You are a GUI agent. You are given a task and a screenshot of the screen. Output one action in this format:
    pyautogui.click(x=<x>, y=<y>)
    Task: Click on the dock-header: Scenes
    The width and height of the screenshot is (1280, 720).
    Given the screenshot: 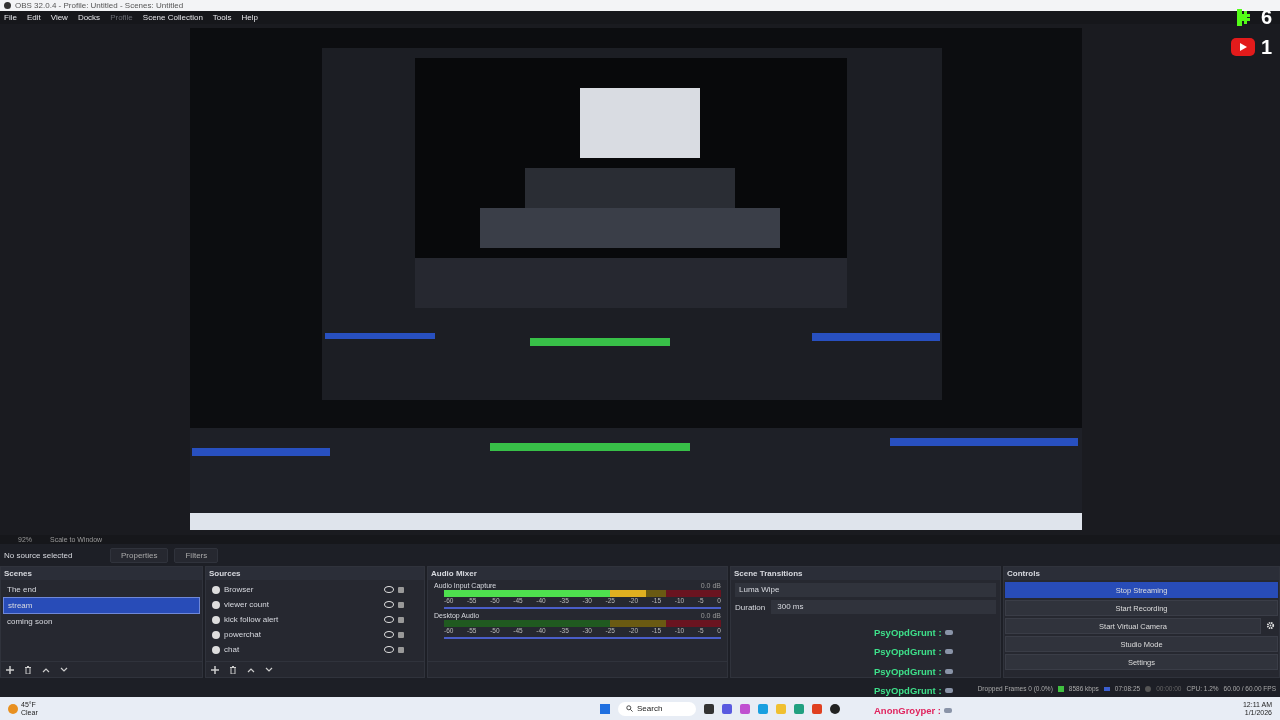 What is the action you would take?
    pyautogui.click(x=101, y=574)
    